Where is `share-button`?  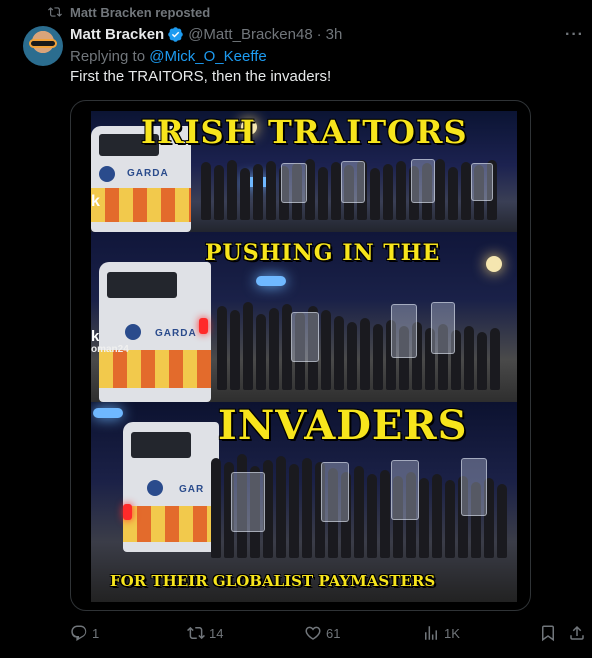
share-button is located at coordinates (577, 633).